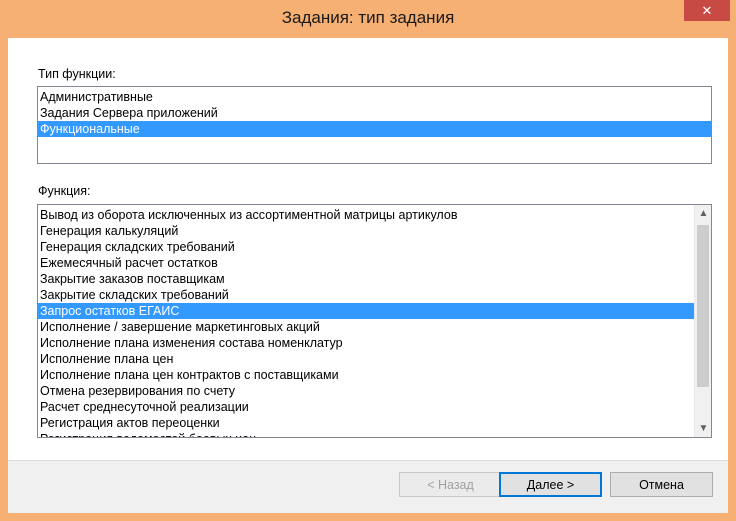 The height and width of the screenshot is (521, 736). What do you see at coordinates (64, 191) in the screenshot?
I see `function-label: Функция:` at bounding box center [64, 191].